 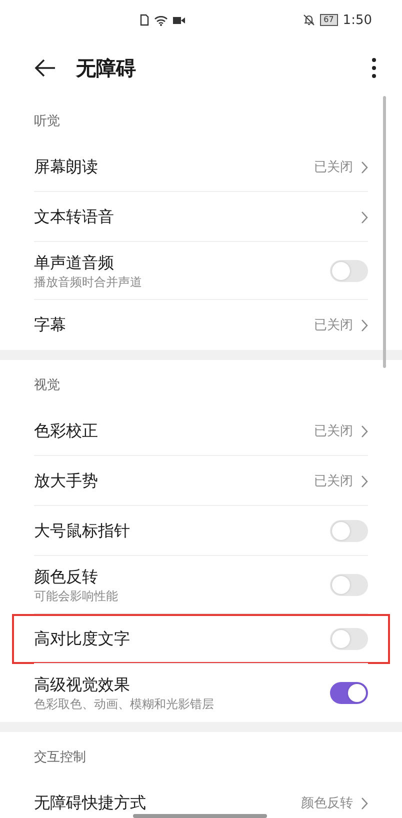 I want to click on page-title: 无障碍, so click(x=106, y=68).